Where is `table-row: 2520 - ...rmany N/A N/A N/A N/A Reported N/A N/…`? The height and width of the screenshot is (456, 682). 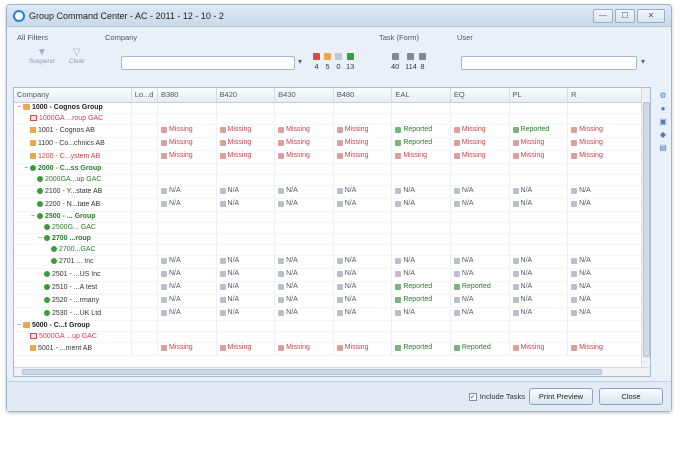
table-row: 2520 - ...rmany N/A N/A N/A N/A Reported N/A N/… is located at coordinates (332, 301).